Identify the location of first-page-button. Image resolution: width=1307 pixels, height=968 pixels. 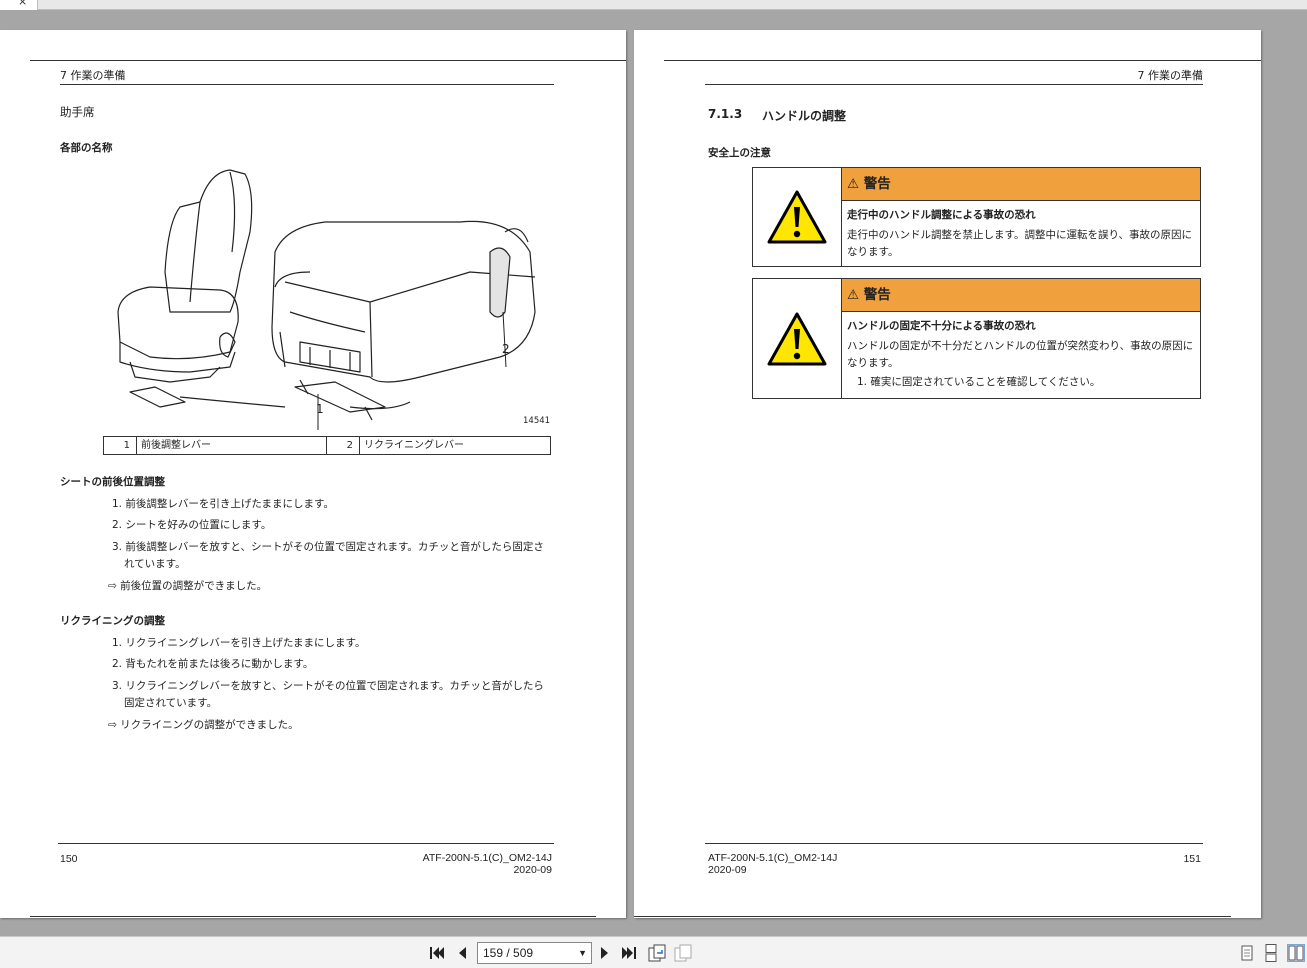
(437, 953).